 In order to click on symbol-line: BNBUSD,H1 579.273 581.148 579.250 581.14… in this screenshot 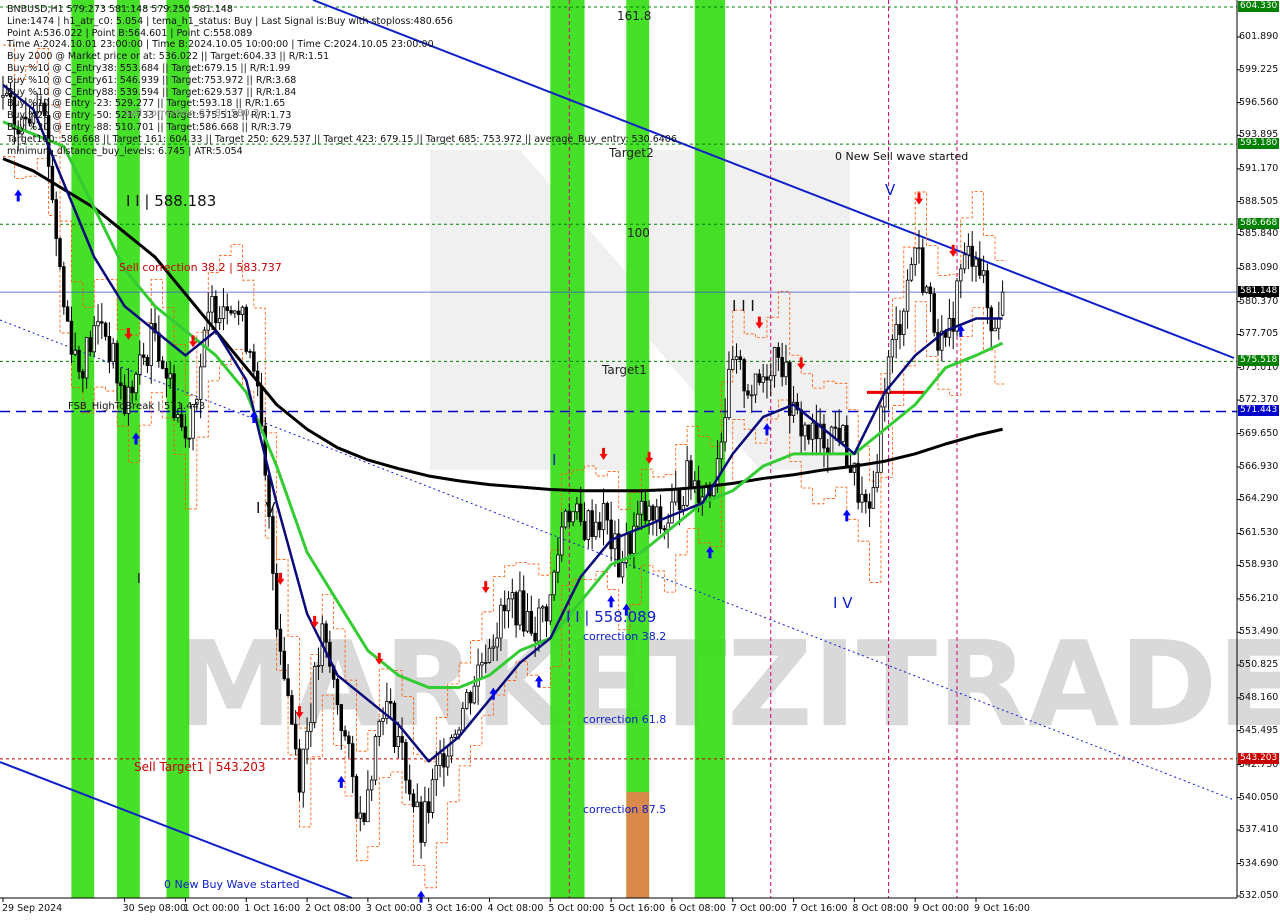, I will do `click(120, 9)`.